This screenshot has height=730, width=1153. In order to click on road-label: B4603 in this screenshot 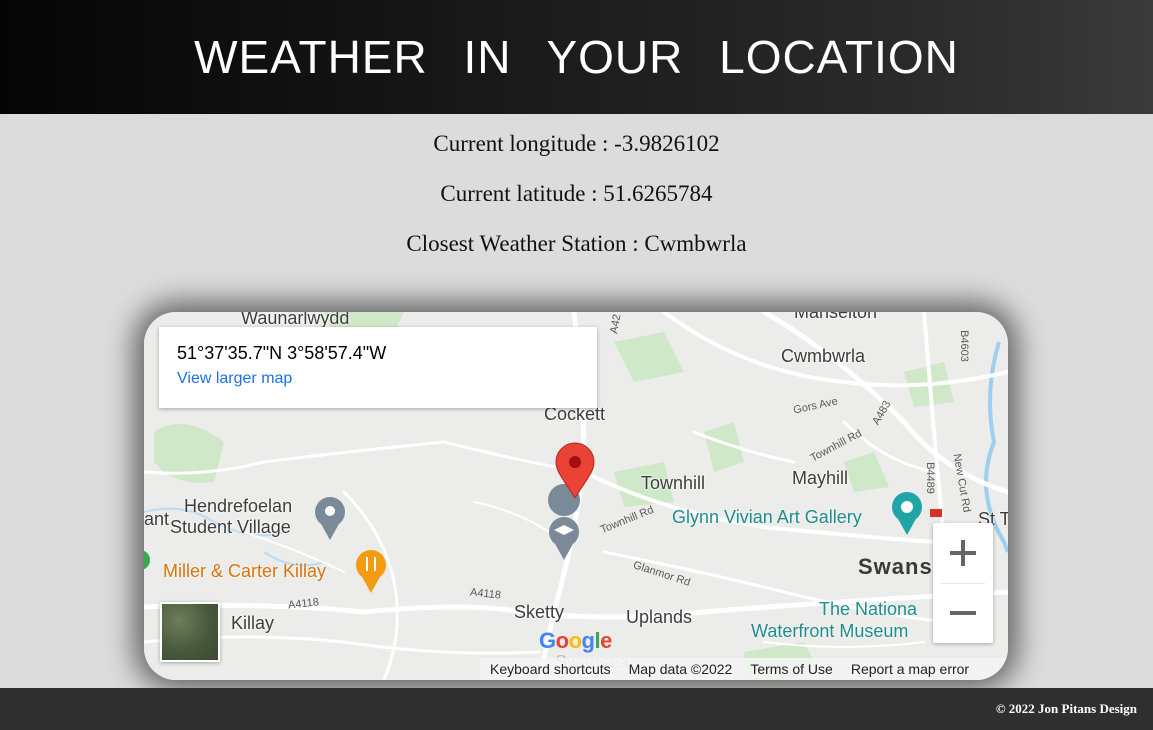, I will do `click(963, 346)`.